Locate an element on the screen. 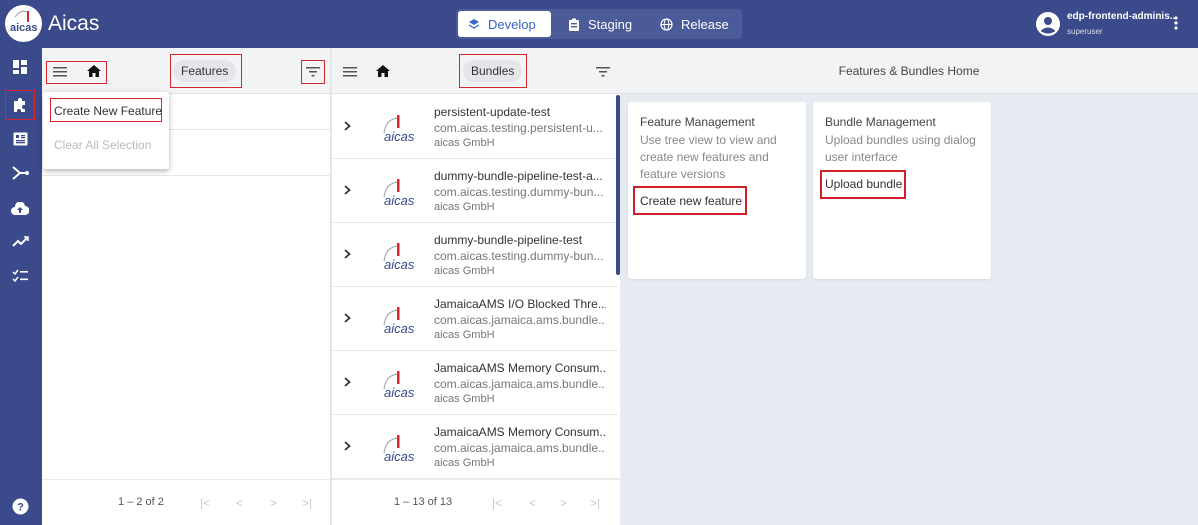 This screenshot has width=1198, height=525. card-description-line: create new features and is located at coordinates (704, 157).